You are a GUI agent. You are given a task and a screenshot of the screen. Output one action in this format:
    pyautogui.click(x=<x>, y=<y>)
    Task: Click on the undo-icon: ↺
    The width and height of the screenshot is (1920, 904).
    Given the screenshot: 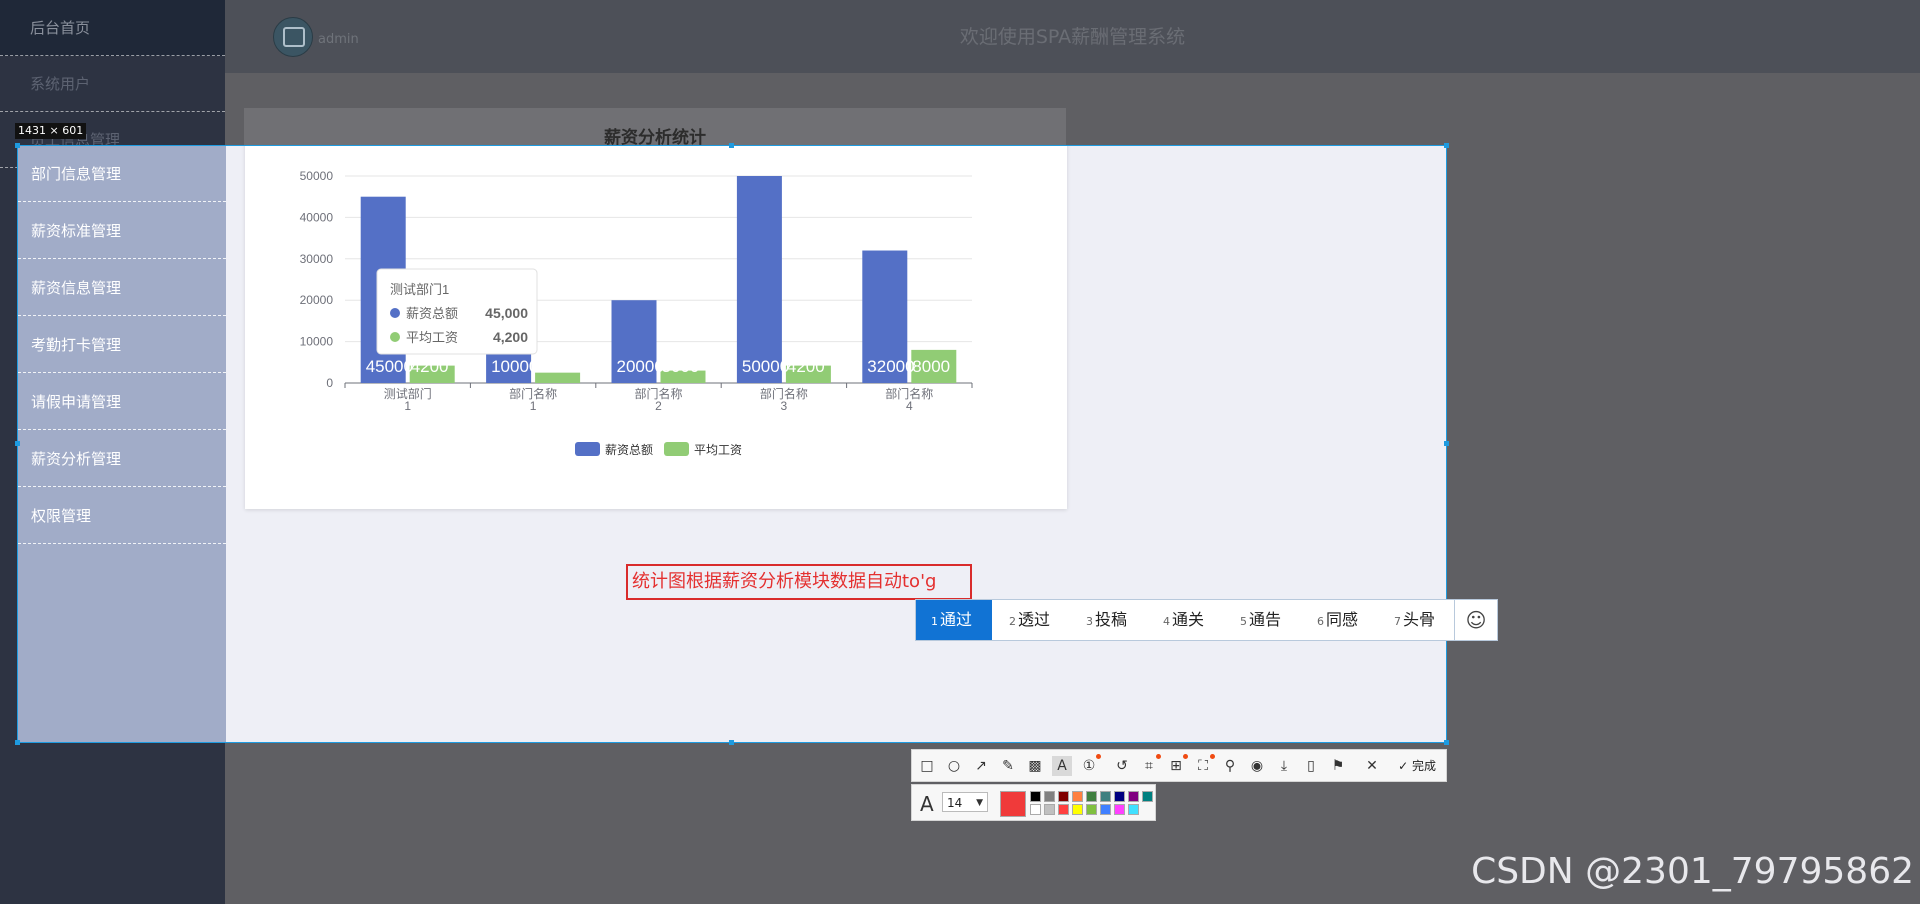 What is the action you would take?
    pyautogui.click(x=1122, y=766)
    